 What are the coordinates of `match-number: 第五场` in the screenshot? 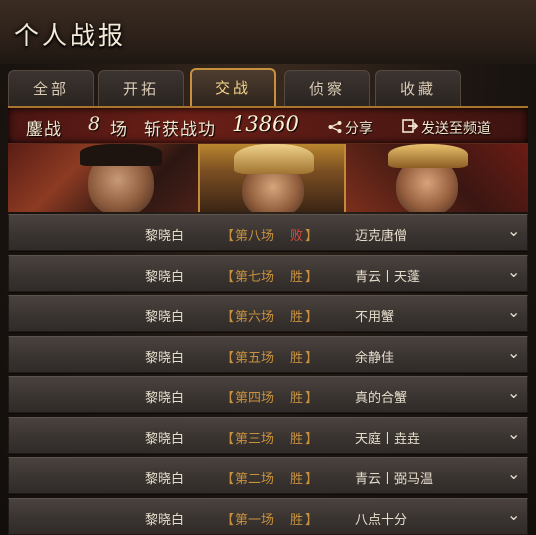 It's located at (255, 358).